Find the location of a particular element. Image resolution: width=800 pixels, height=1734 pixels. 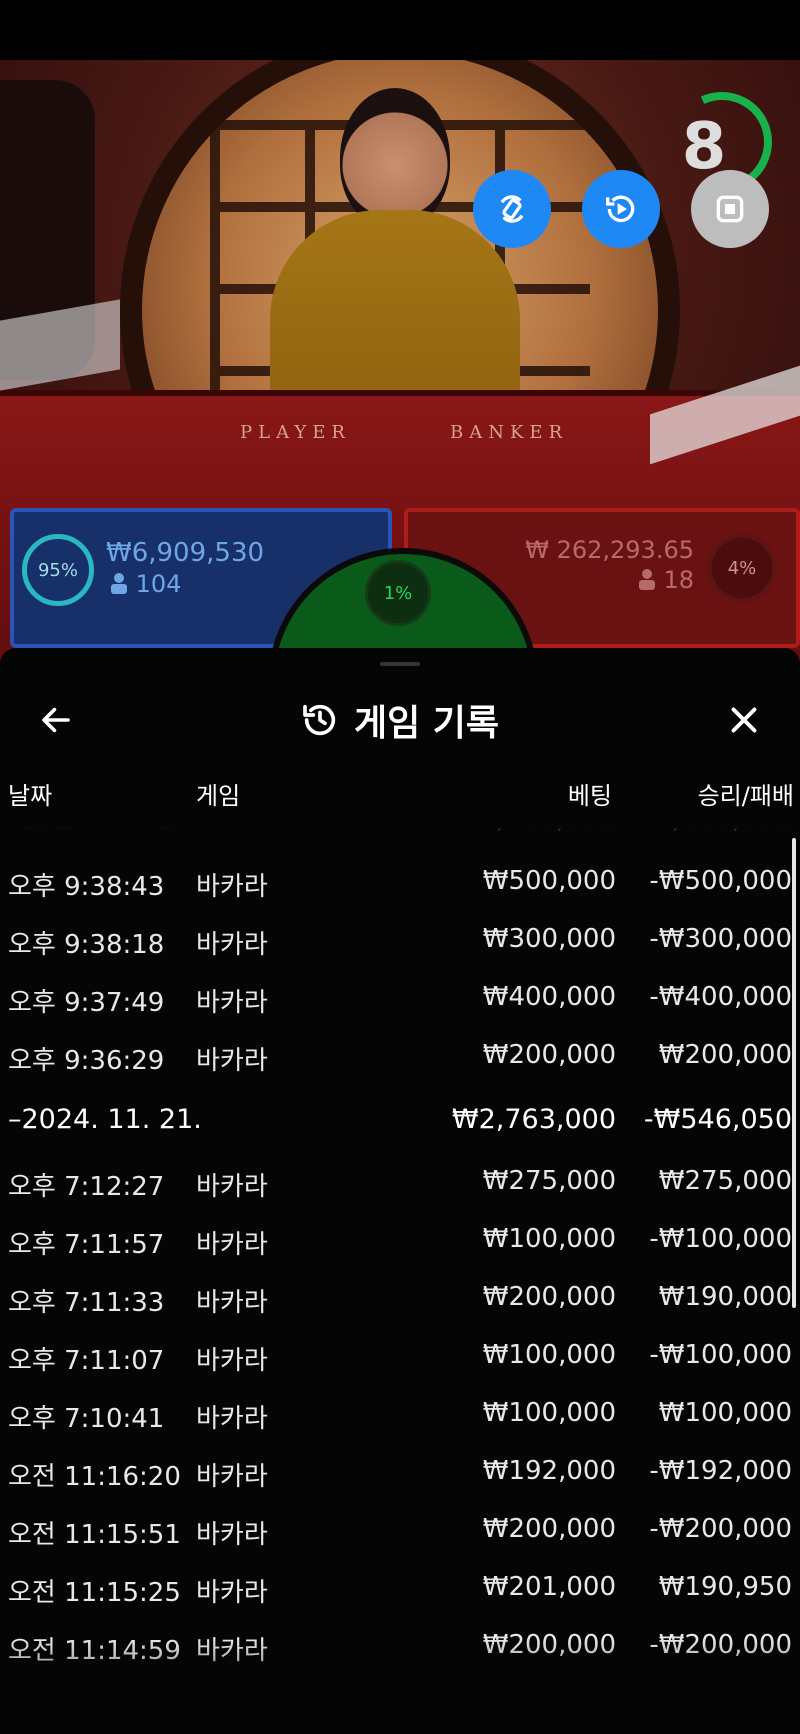

history-time: 오전 11:15:25 is located at coordinates (94, 1593).